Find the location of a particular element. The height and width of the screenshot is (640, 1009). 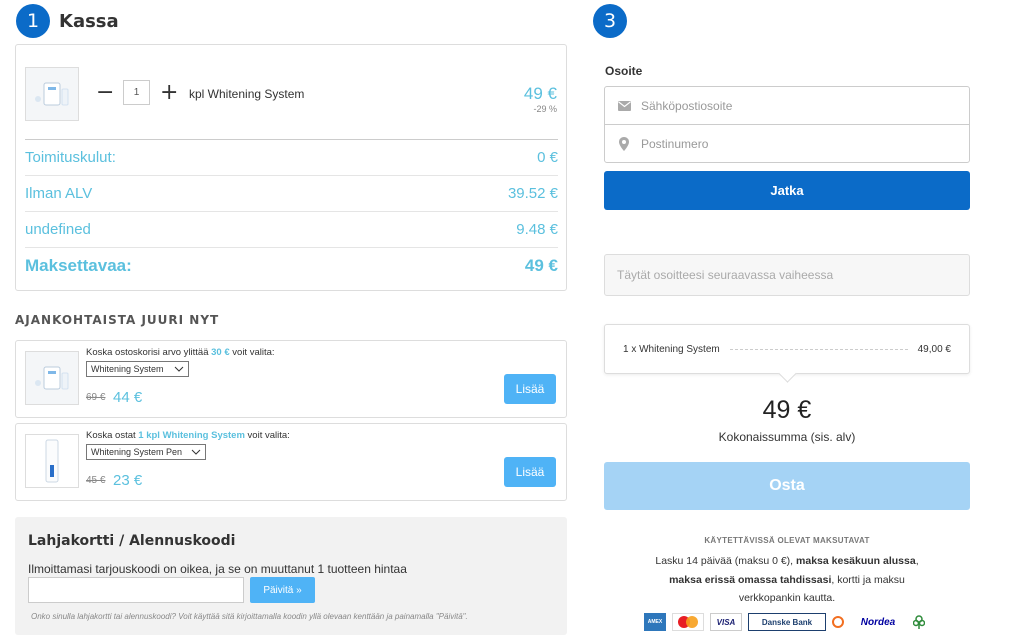

dotted-leader is located at coordinates (818, 349).